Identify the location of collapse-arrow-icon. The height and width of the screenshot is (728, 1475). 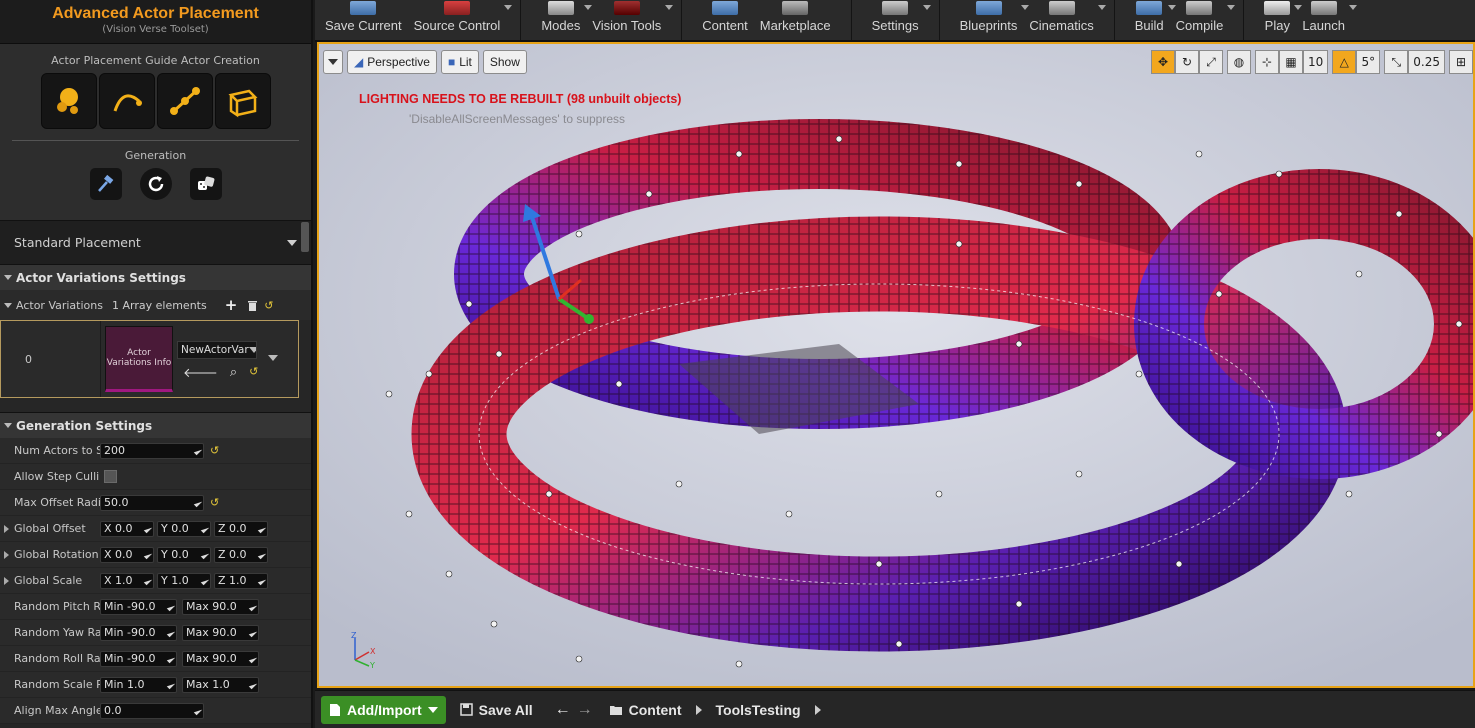
(8, 305).